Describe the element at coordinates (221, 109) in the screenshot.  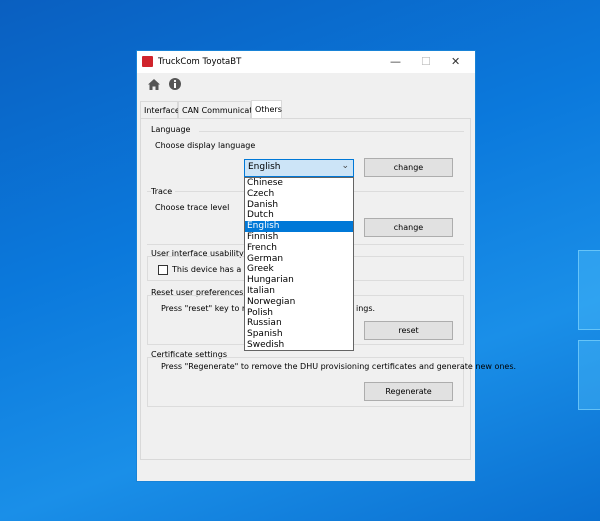
I see `tab-can-communication: CAN Communication` at that location.